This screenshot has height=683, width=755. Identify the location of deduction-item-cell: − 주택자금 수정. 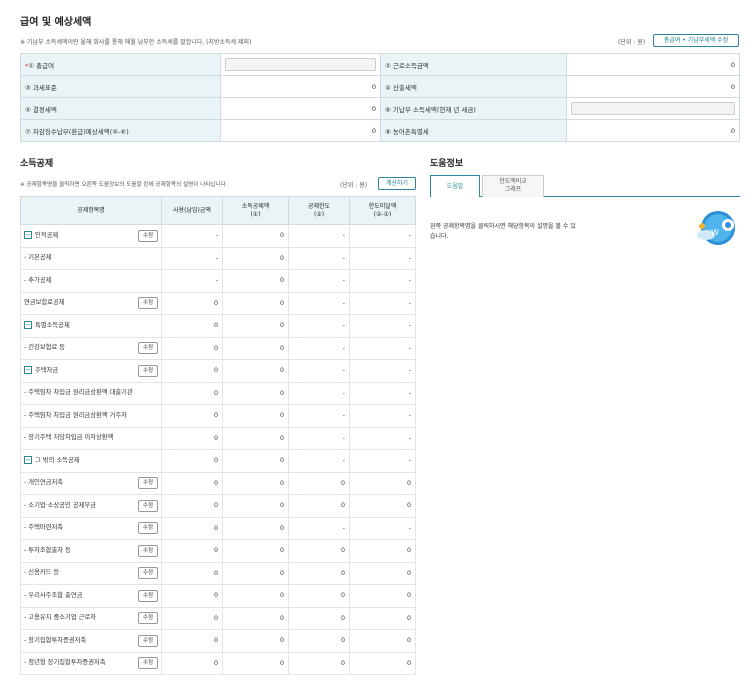
(91, 371).